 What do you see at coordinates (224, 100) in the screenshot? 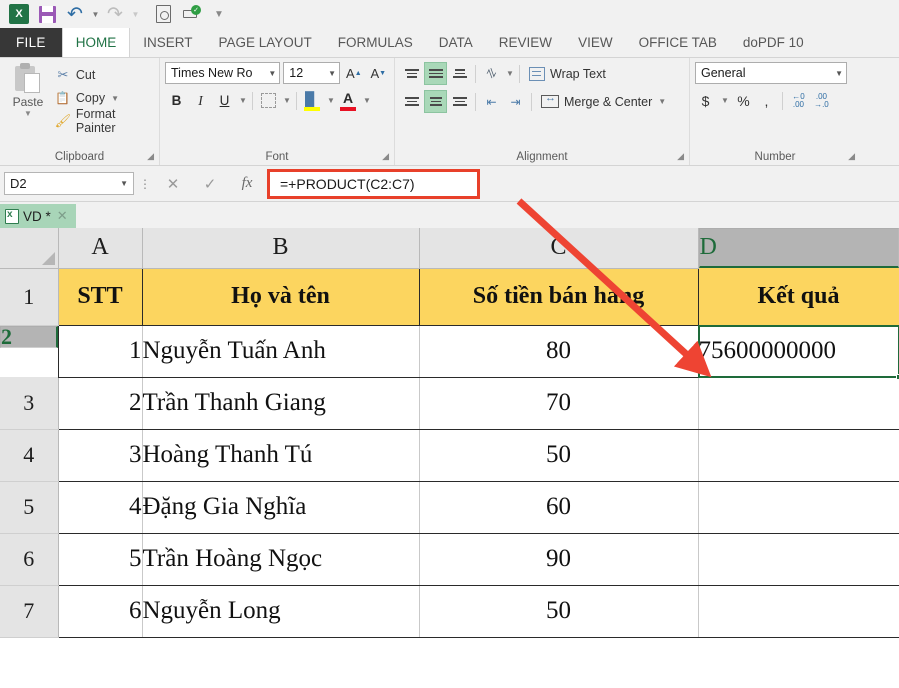
I see `underline-button: U` at bounding box center [224, 100].